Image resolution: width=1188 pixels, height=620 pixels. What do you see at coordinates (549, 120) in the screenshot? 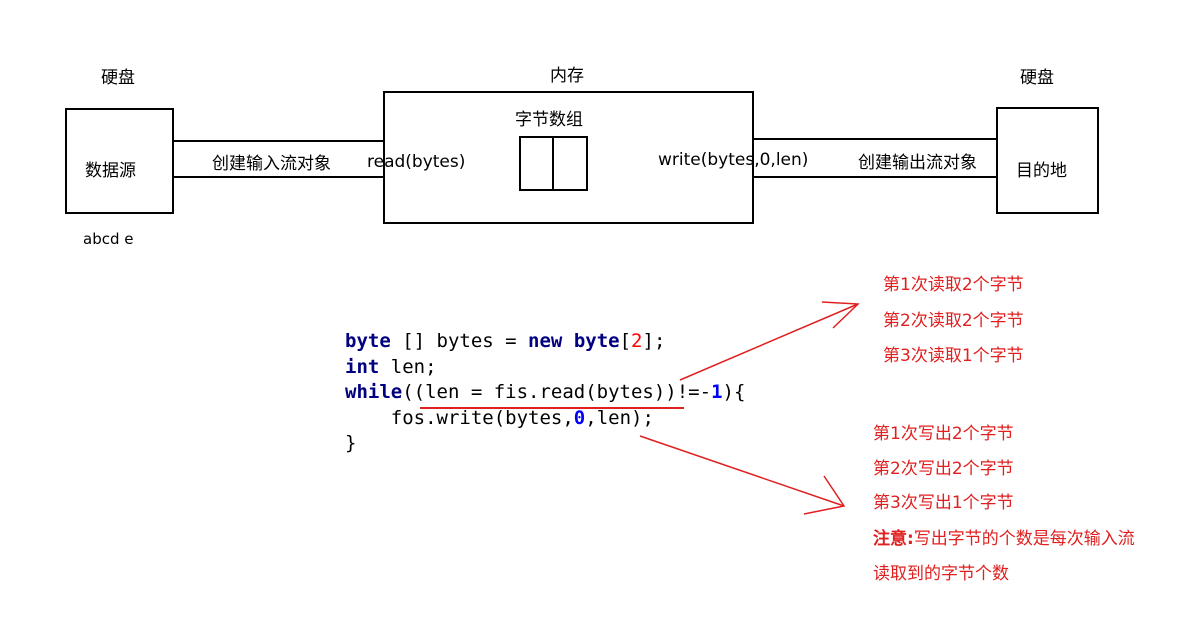
I see `byte-array-label: 字节数组` at bounding box center [549, 120].